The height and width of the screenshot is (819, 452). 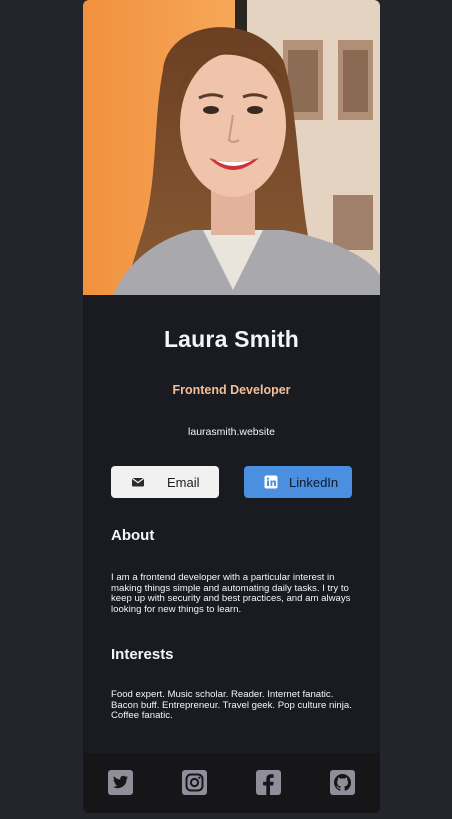 I want to click on linkedin-button-label: LinkedIn, so click(x=314, y=482).